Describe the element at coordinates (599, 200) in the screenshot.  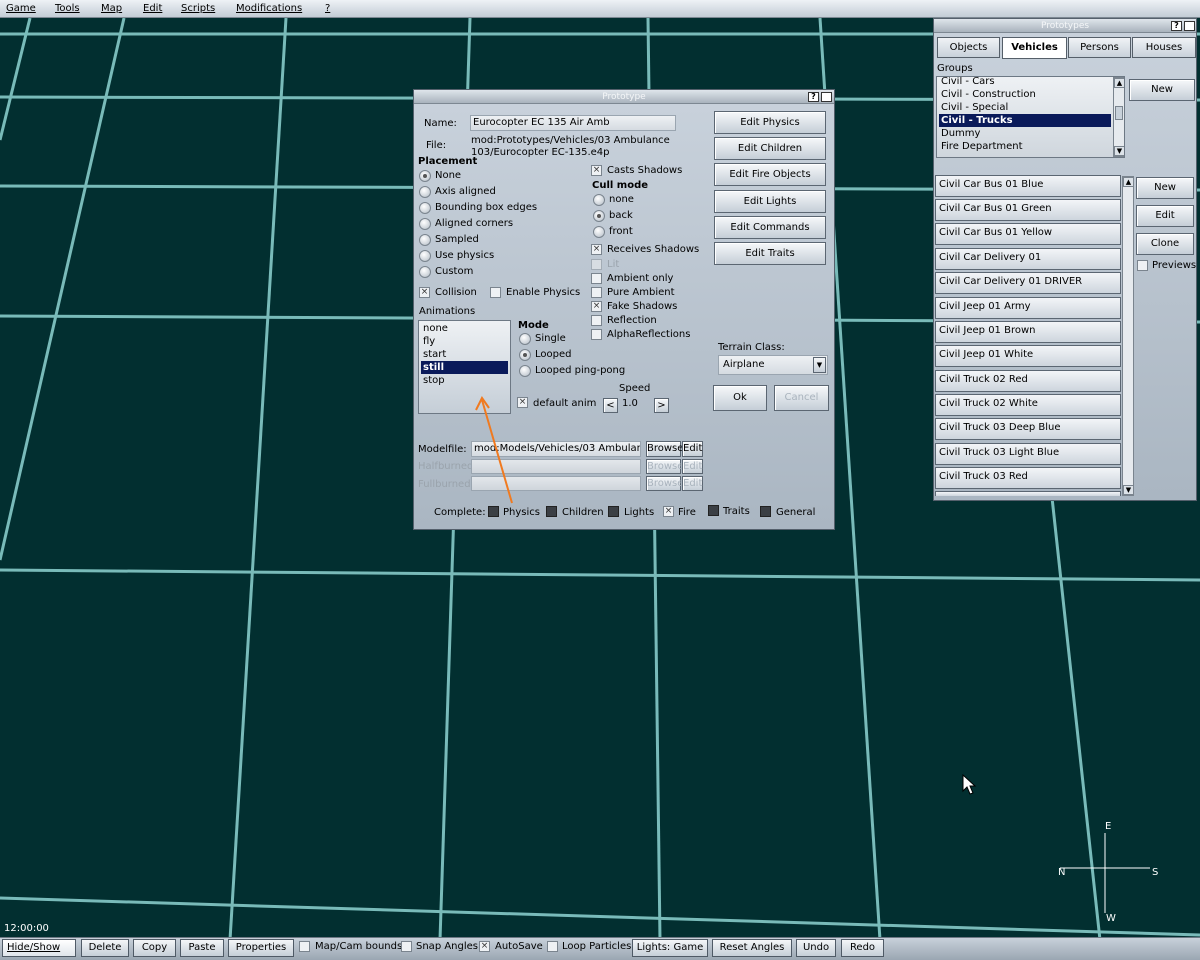
I see `cull-radio-none` at that location.